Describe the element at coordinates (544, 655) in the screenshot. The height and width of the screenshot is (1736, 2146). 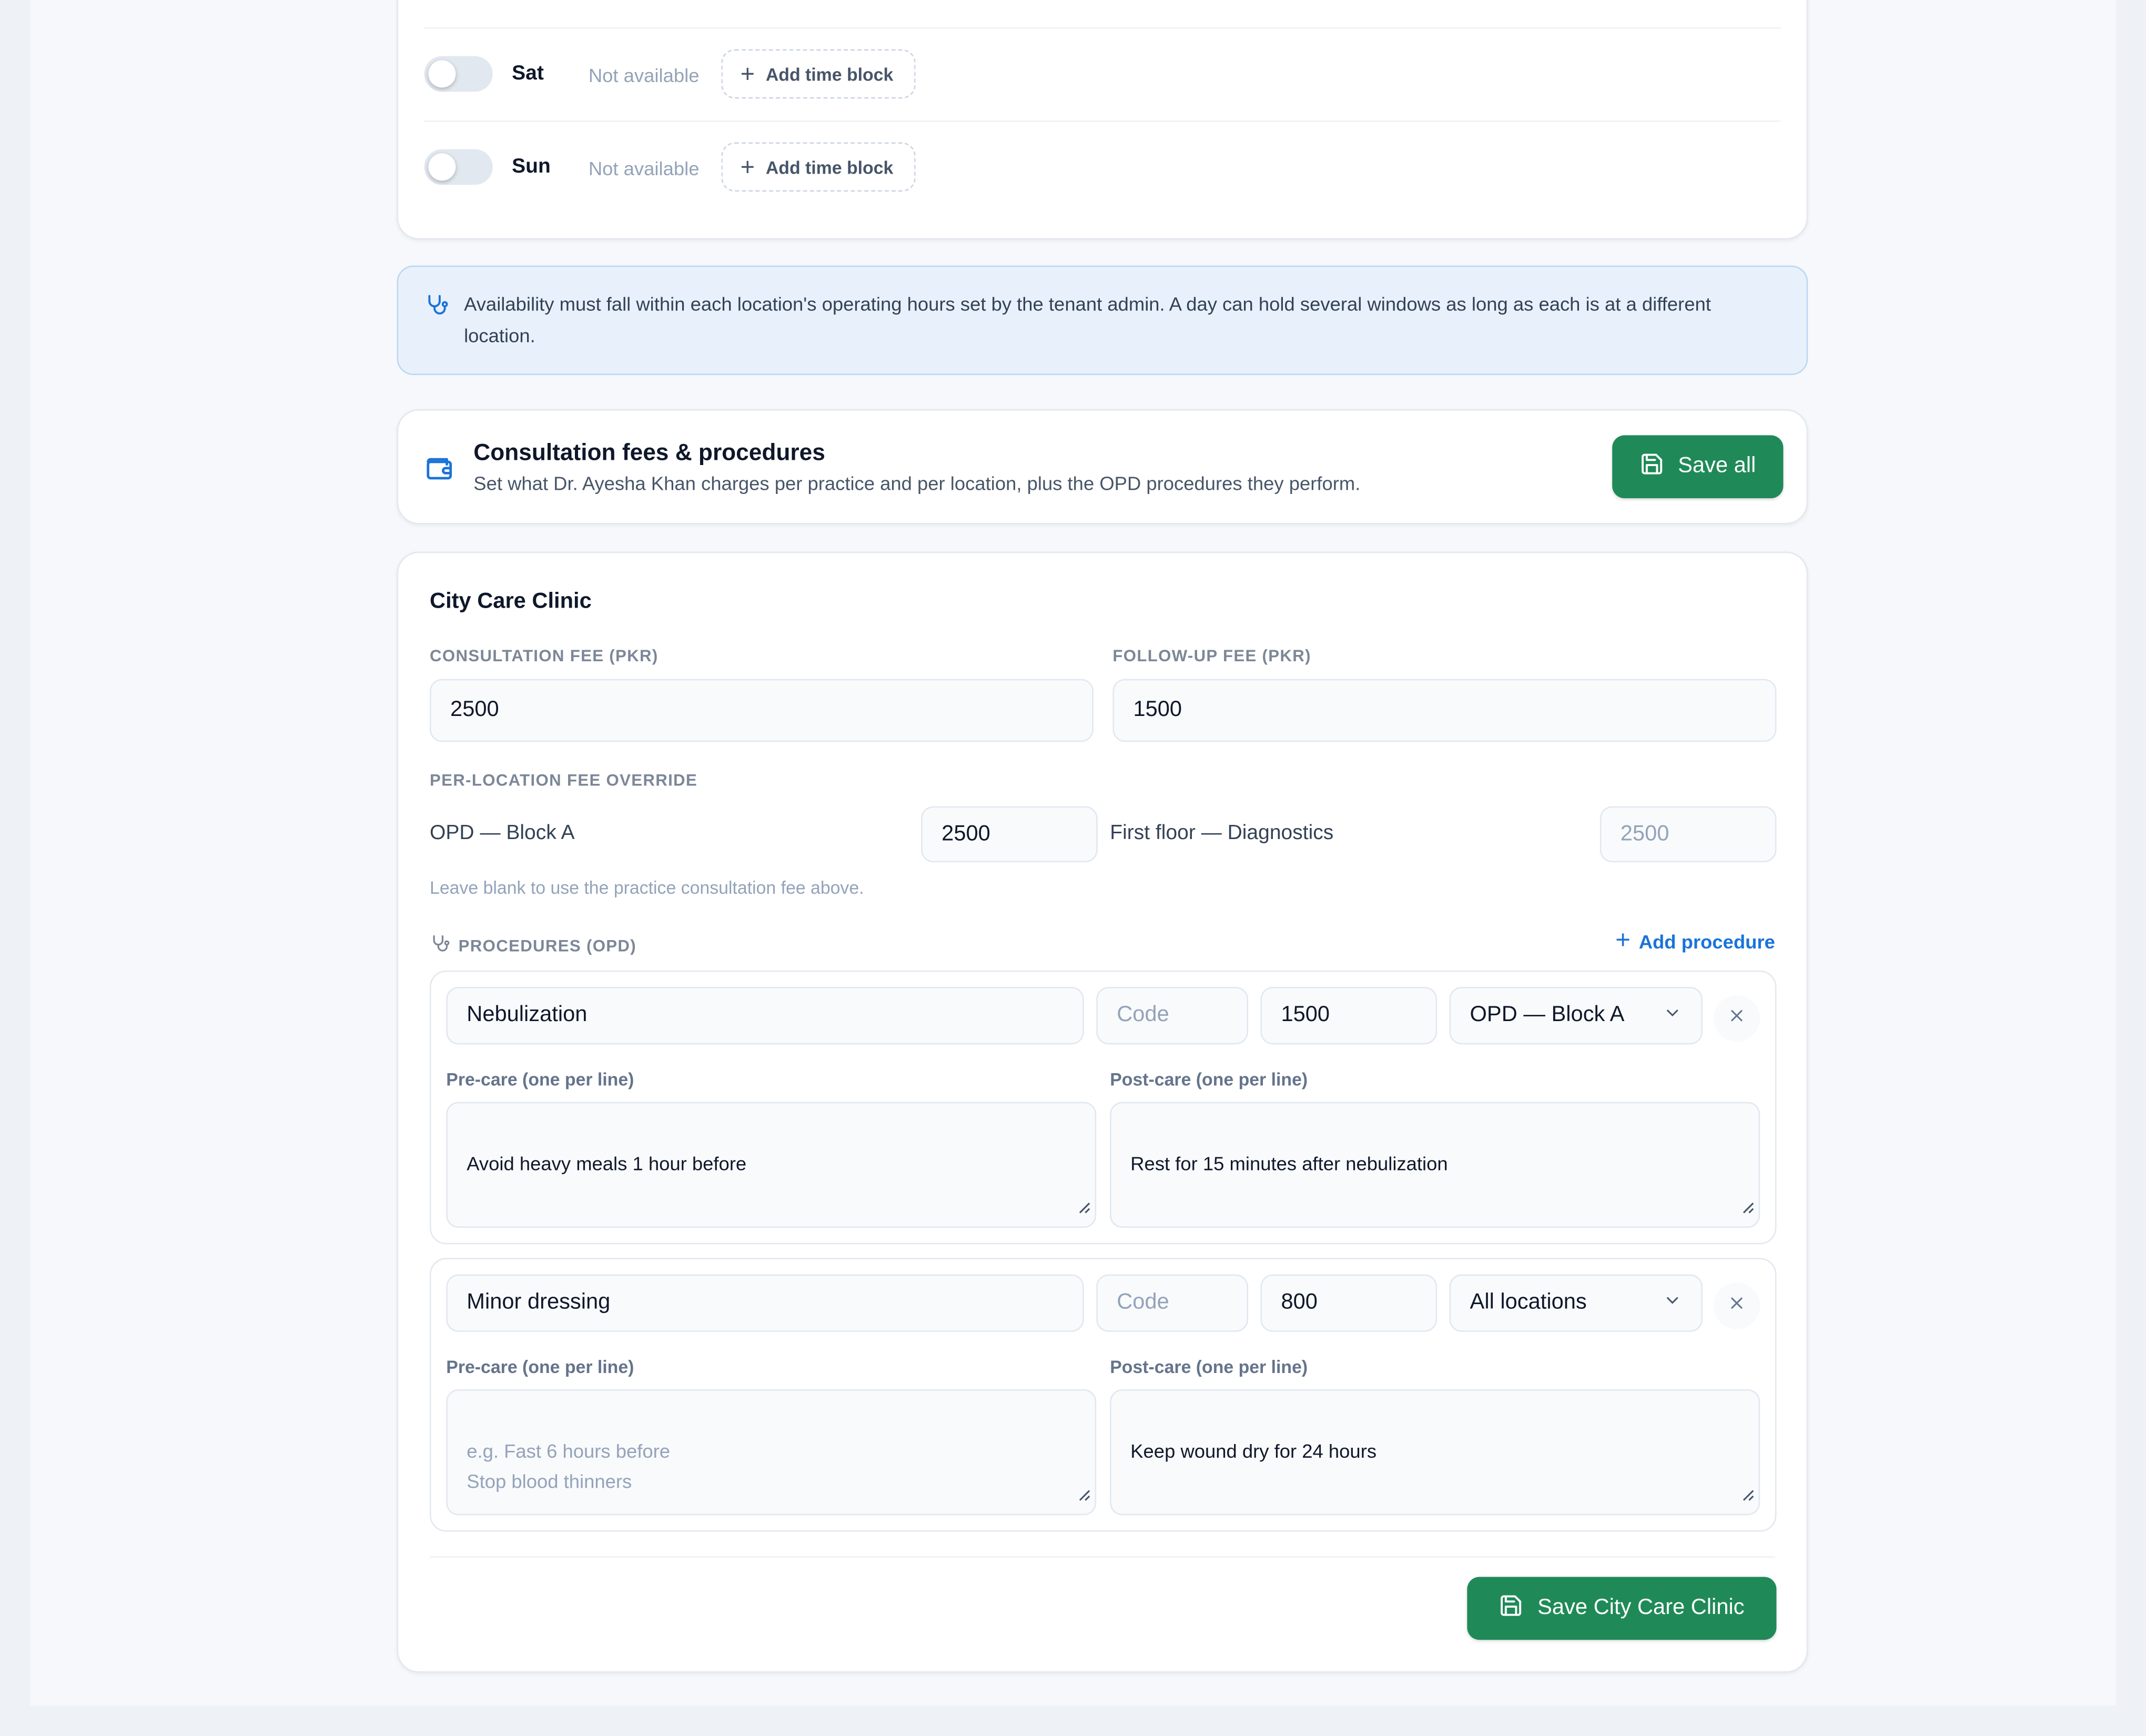
I see `consultation-fee-label: CONSULTATION FEE (PKR)` at that location.